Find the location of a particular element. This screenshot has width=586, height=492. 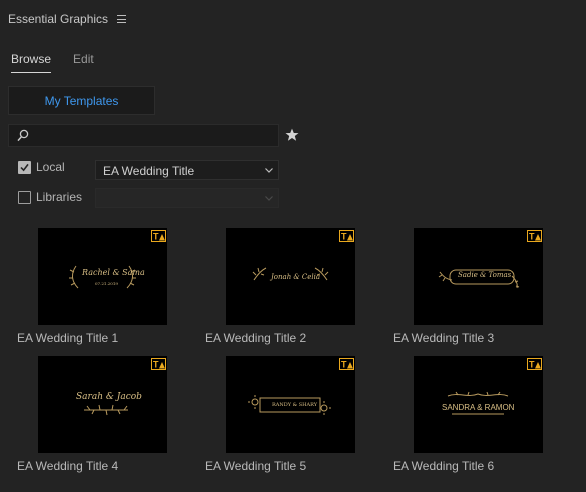

tab-browse: Browse is located at coordinates (31, 62).